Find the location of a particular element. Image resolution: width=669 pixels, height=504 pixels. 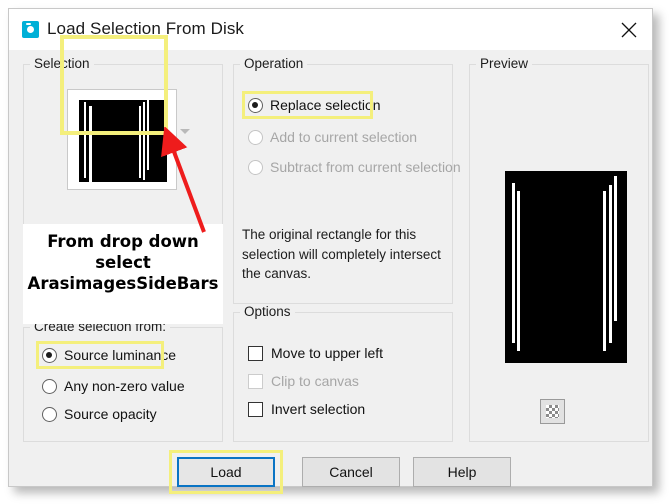

checkbox-label: Invert selection is located at coordinates (318, 409).